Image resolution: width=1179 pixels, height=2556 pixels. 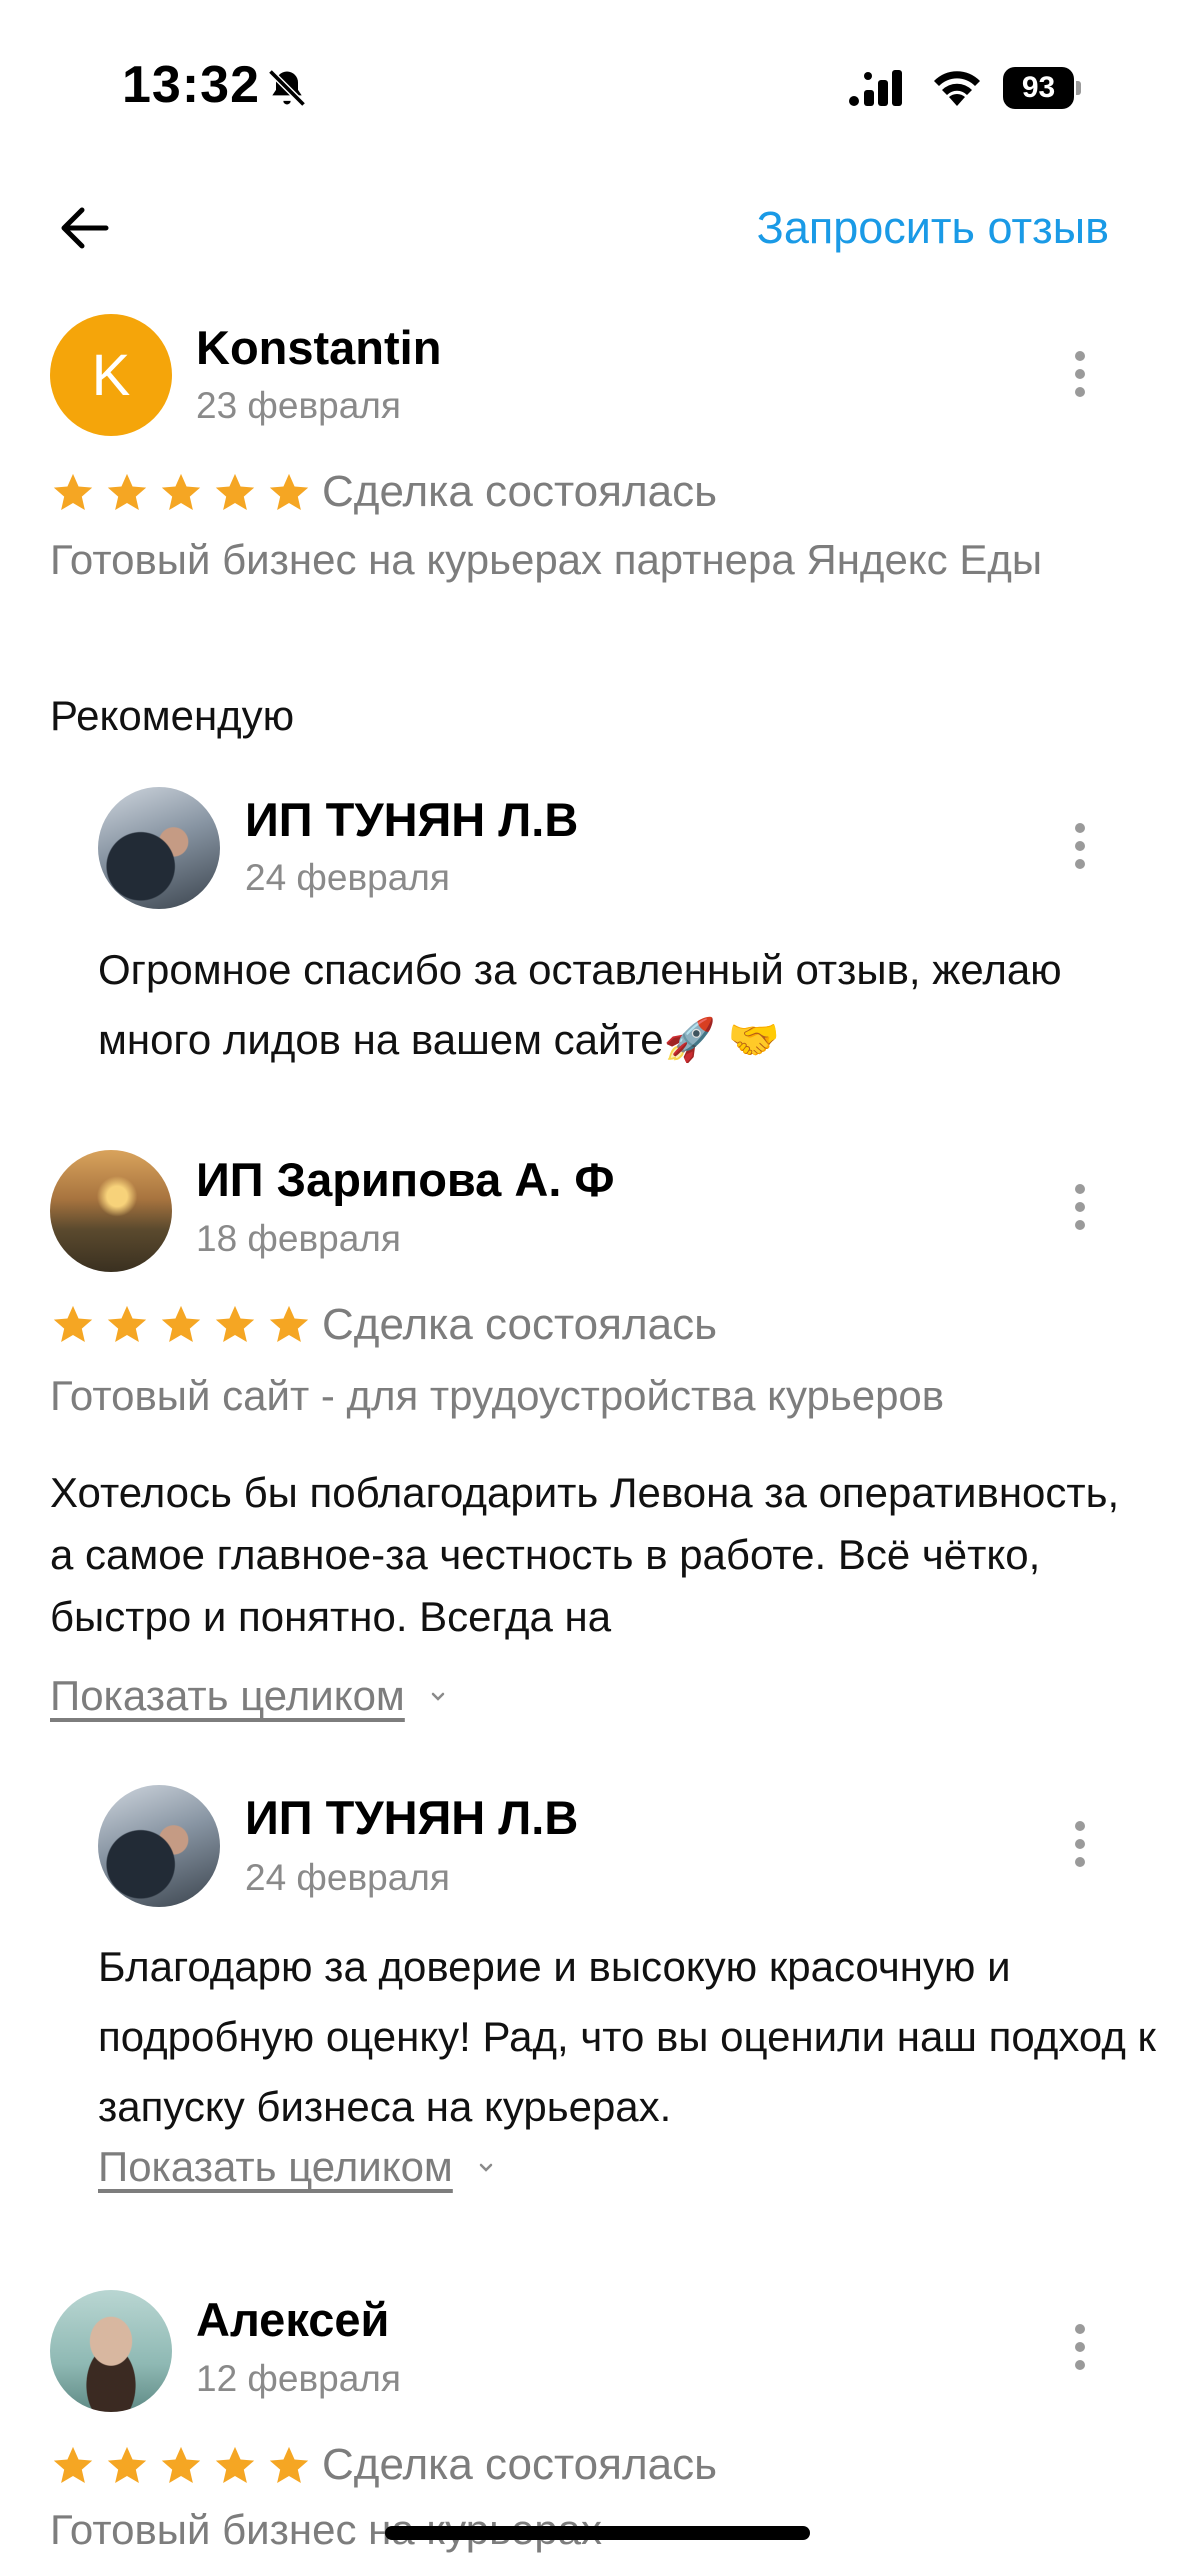 What do you see at coordinates (298, 1238) in the screenshot?
I see `review-date: 18 февраля` at bounding box center [298, 1238].